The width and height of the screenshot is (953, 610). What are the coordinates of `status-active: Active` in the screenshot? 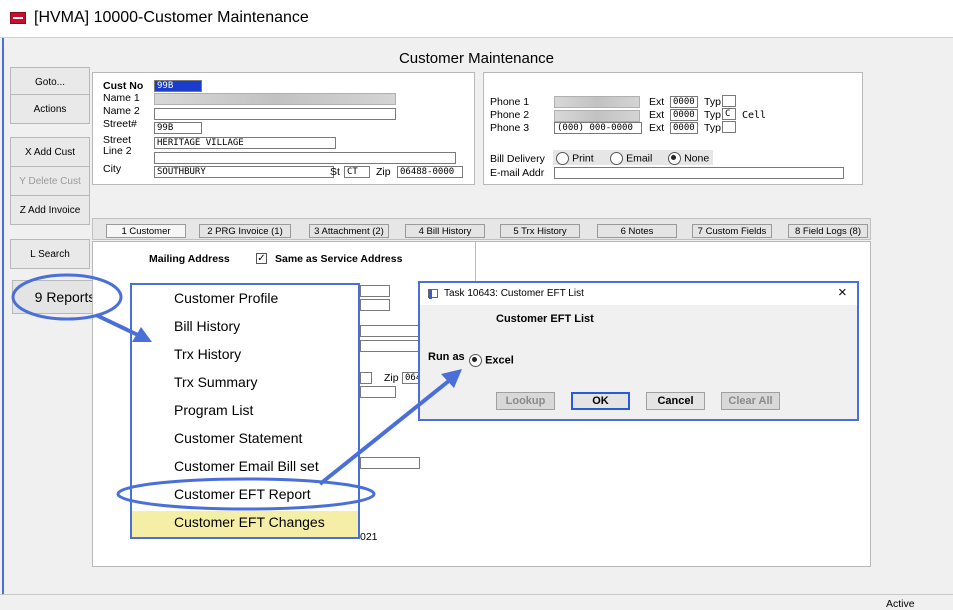 It's located at (900, 604).